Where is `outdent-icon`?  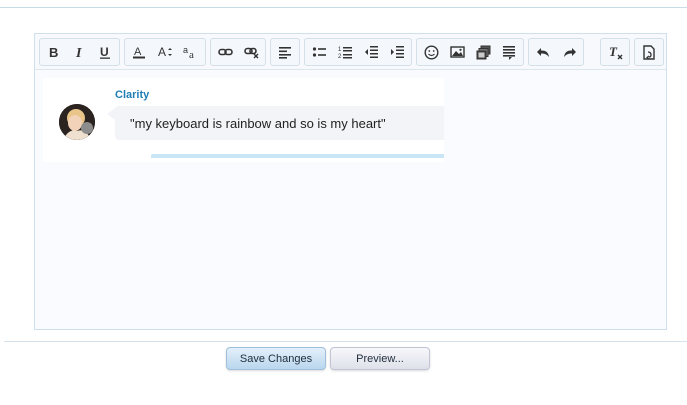
outdent-icon is located at coordinates (371, 52).